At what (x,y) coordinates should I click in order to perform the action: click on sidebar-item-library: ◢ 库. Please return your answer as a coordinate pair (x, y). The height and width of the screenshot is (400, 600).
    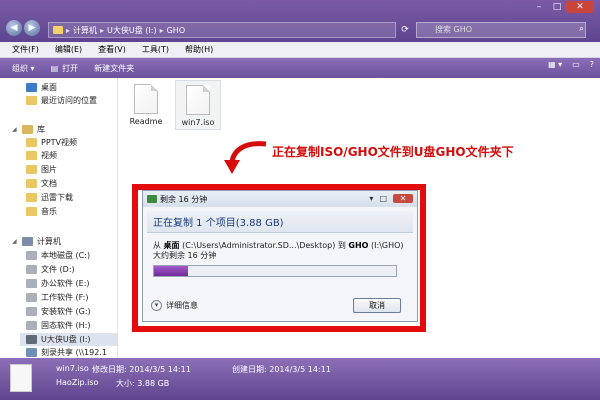
    Looking at the image, I should click on (28, 129).